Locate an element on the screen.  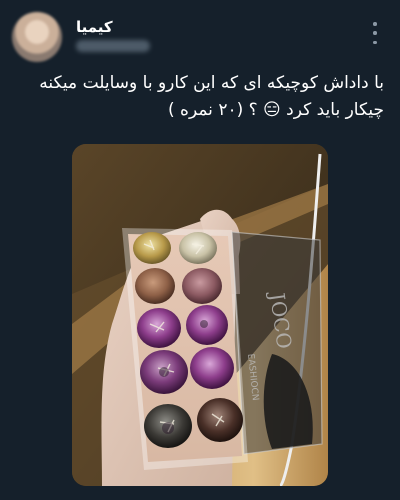
author-handle-blurred is located at coordinates (113, 46).